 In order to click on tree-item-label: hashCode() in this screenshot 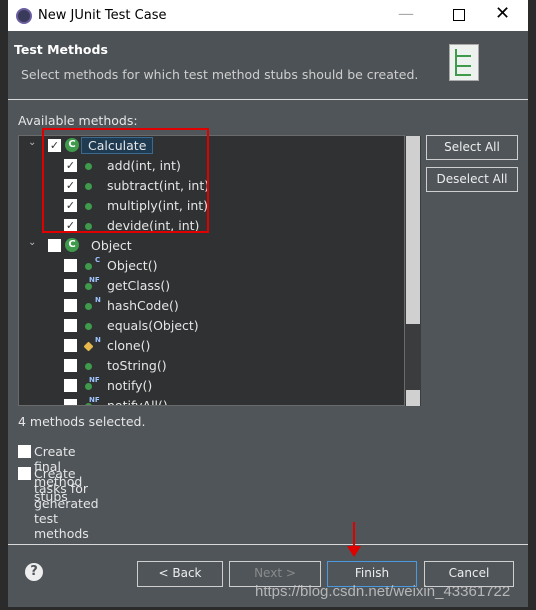, I will do `click(143, 305)`.